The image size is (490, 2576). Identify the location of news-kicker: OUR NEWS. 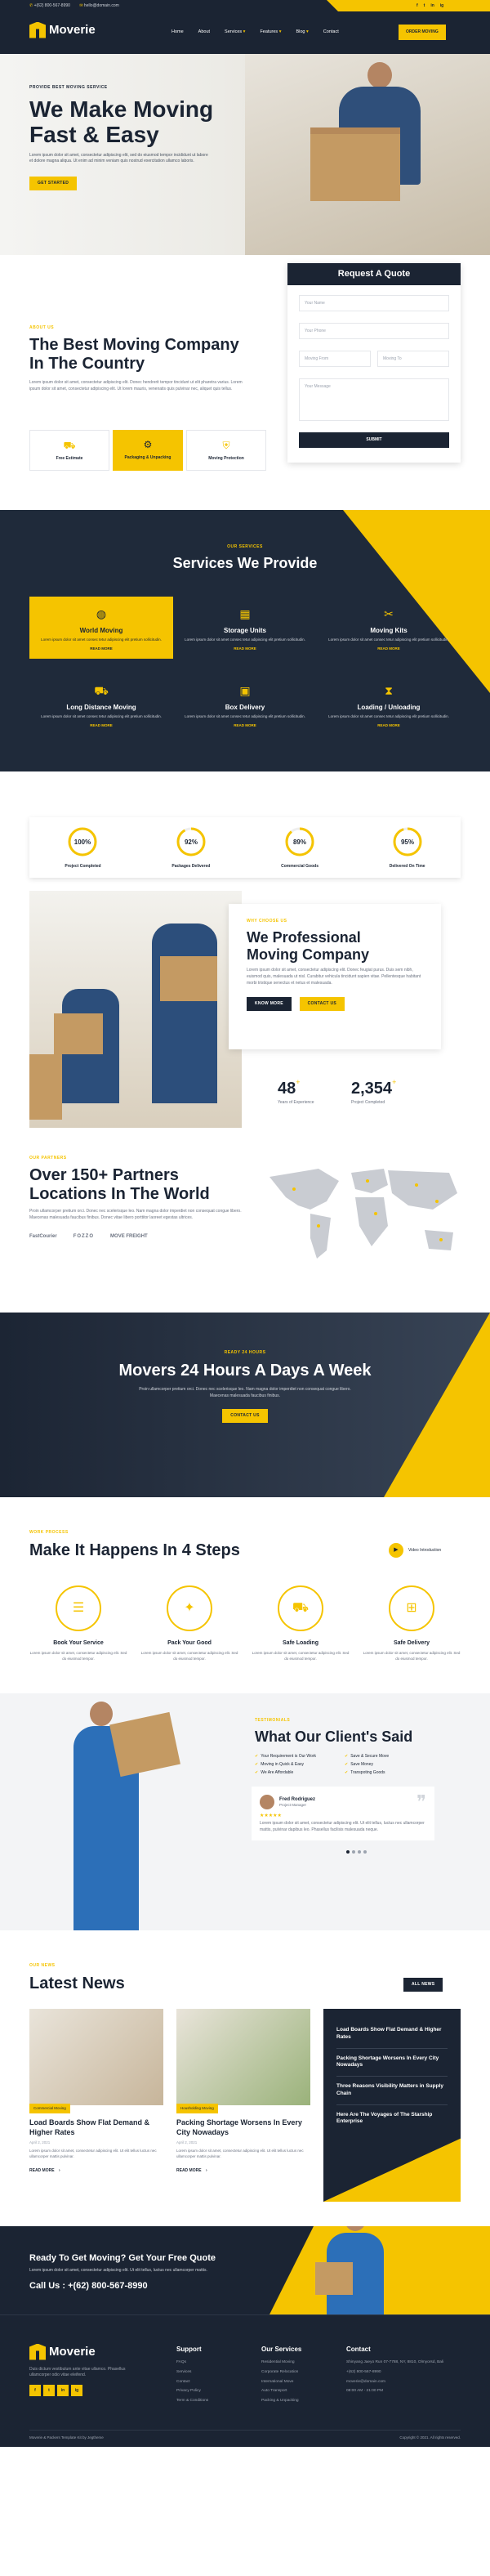
(42, 1966).